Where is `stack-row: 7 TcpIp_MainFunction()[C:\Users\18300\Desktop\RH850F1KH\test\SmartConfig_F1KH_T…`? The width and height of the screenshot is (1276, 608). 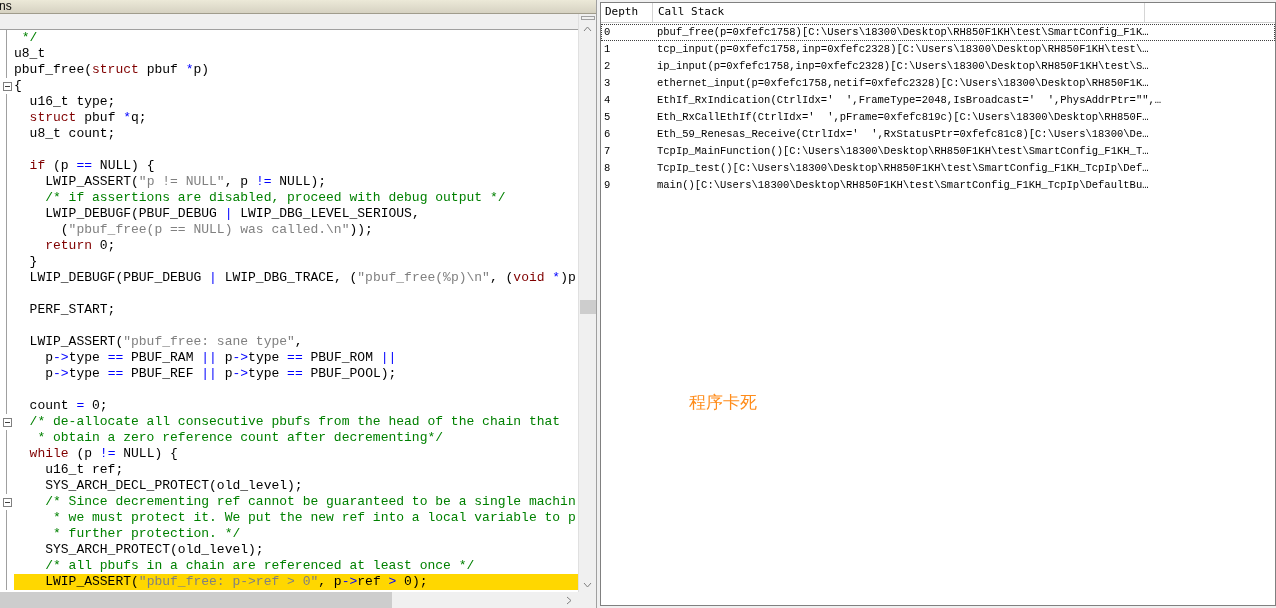 stack-row: 7 TcpIp_MainFunction()[C:\Users\18300\Desktop\RH850F1KH\test\SmartConfig_F1KH_T… is located at coordinates (938, 151).